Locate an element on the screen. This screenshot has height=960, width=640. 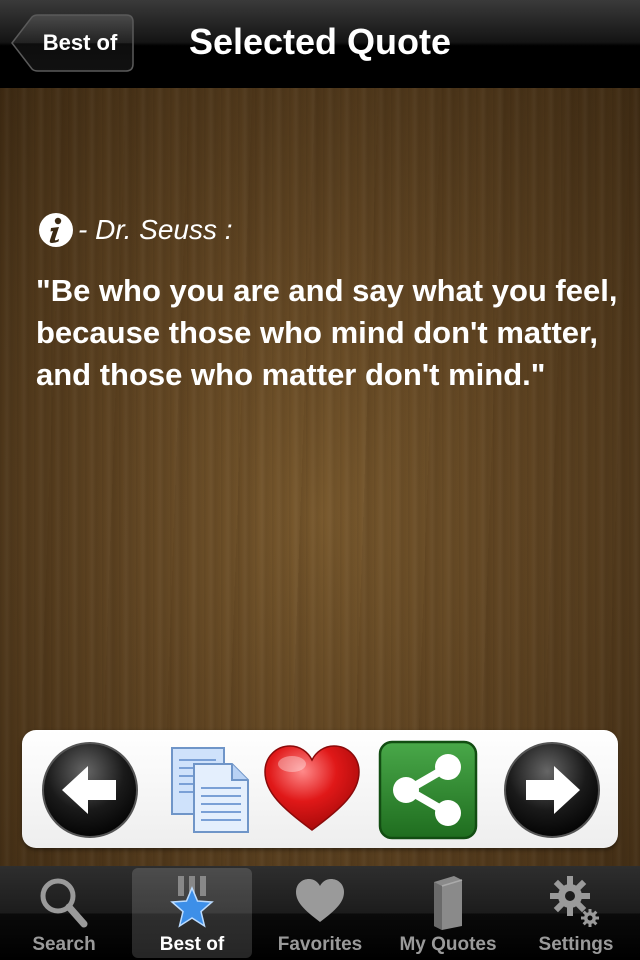
tab-favorites-label: Favorites is located at coordinates (320, 944).